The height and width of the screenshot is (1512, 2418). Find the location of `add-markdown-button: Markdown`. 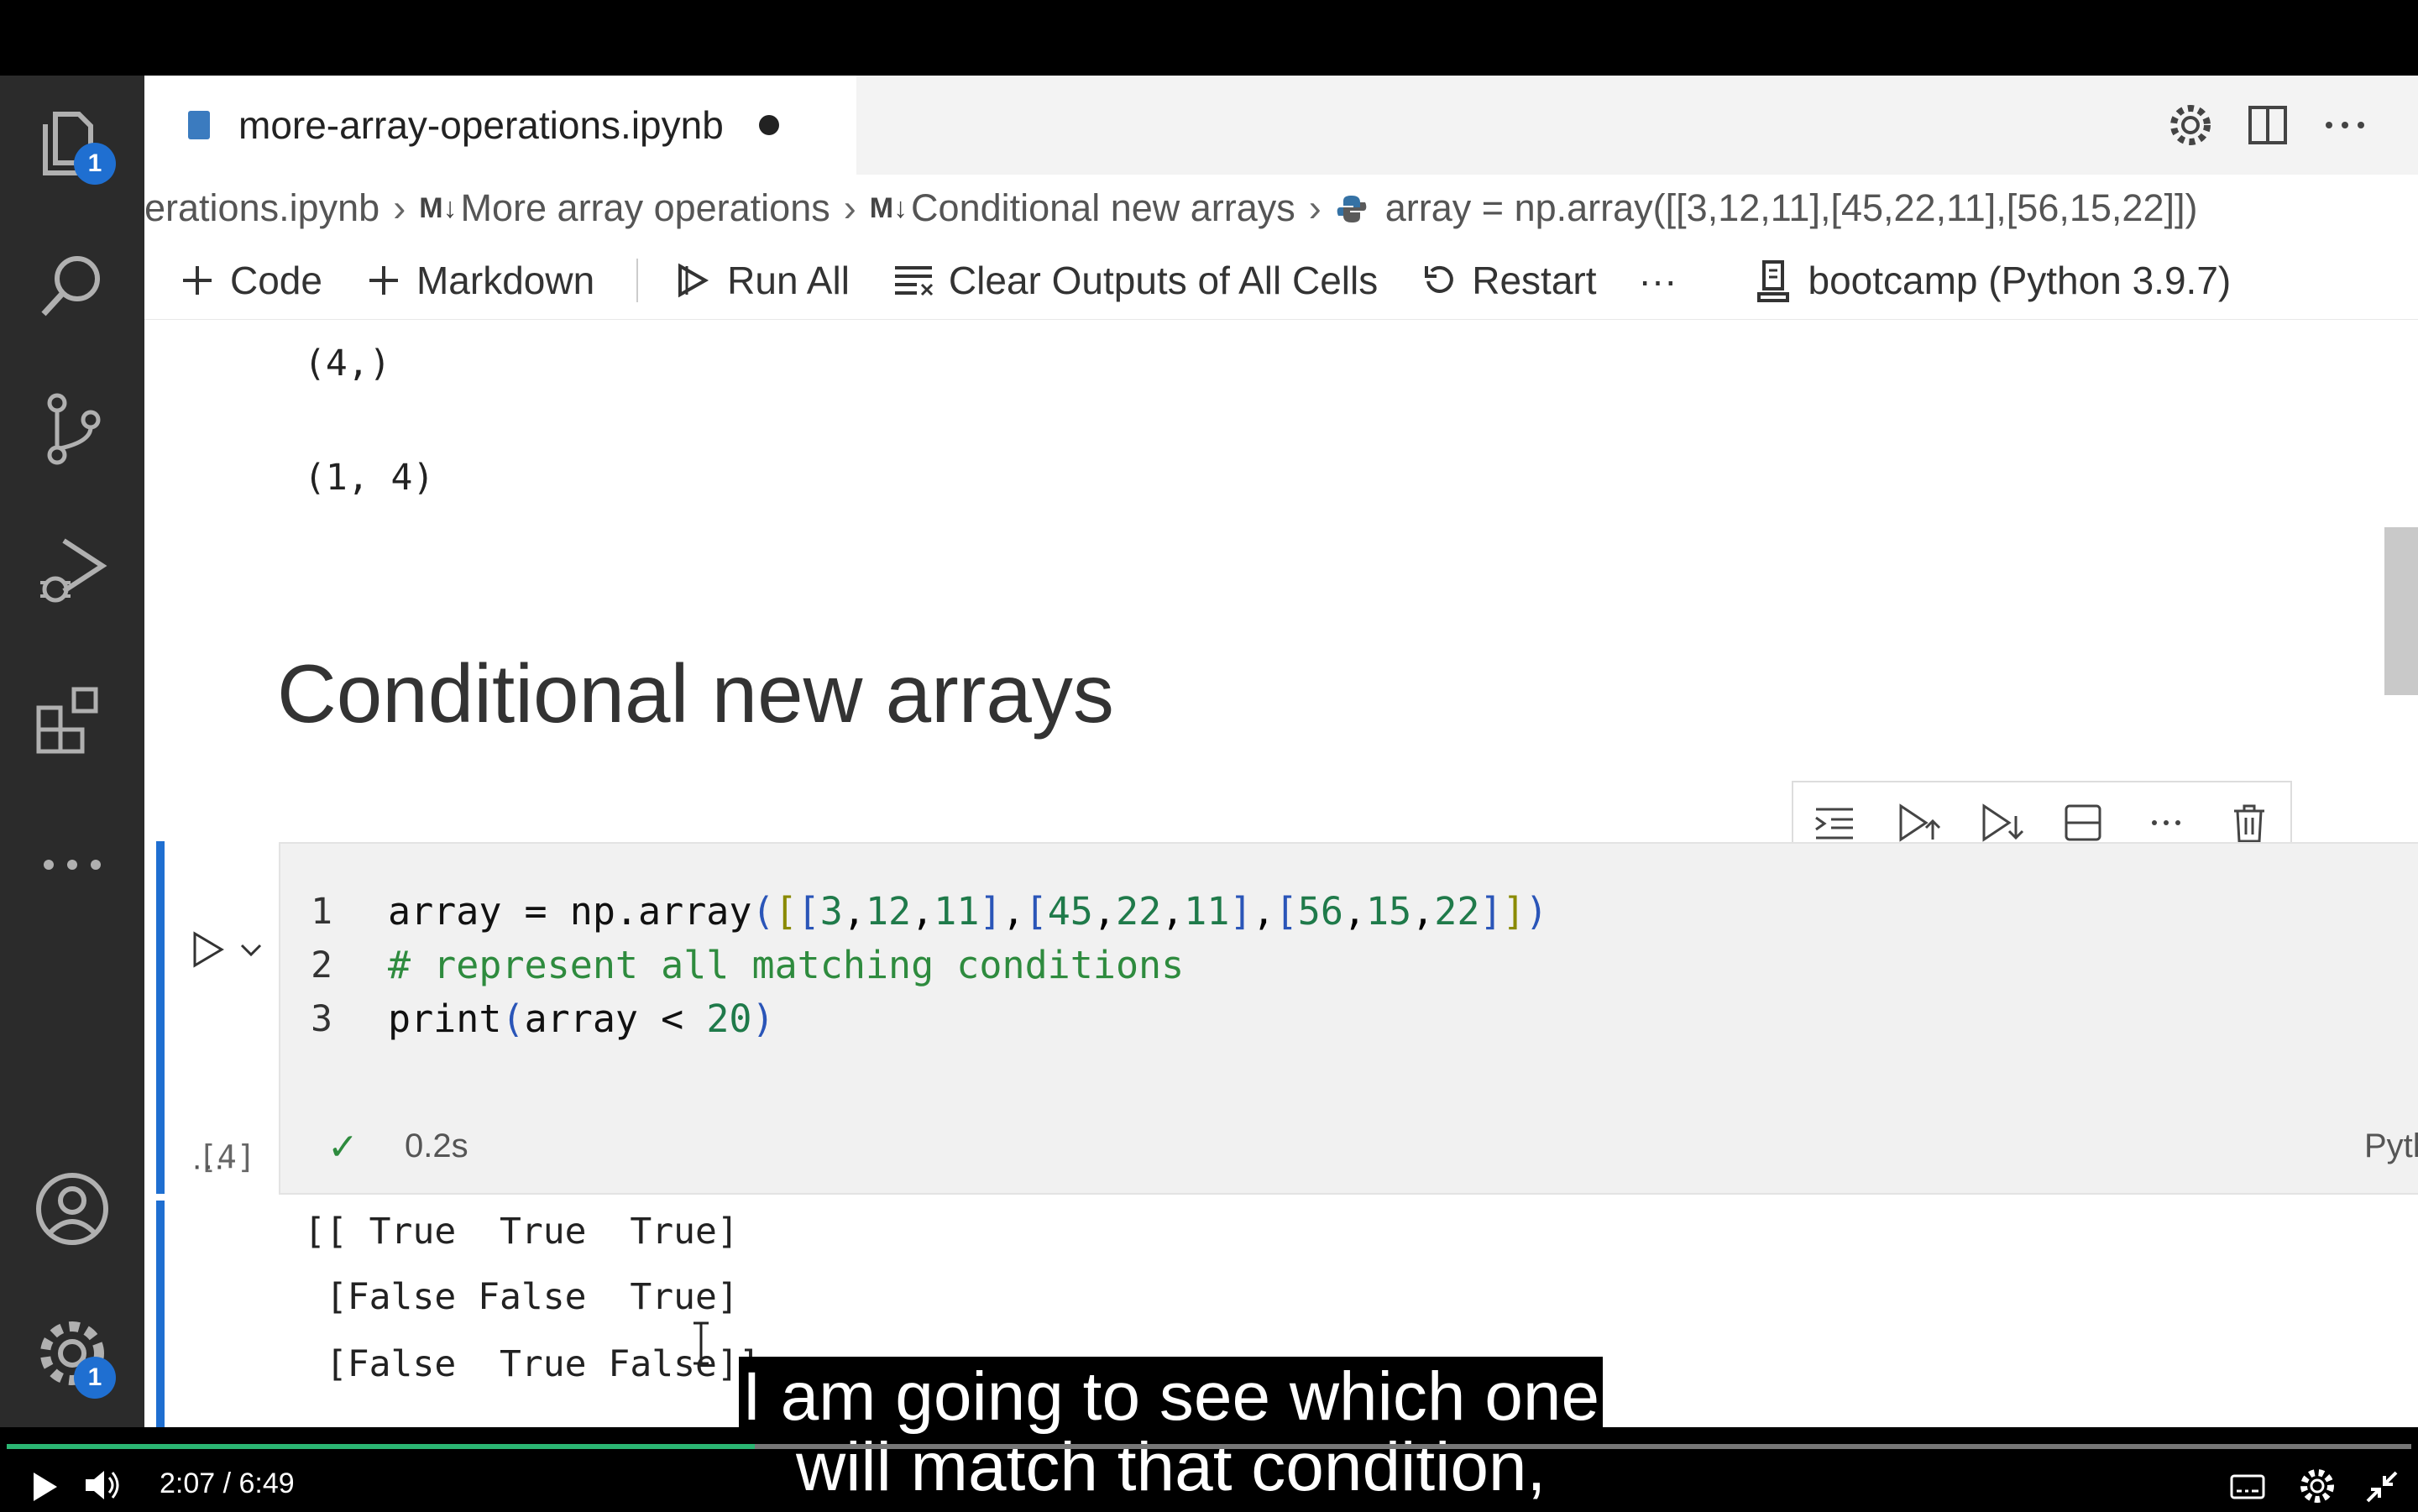

add-markdown-button: Markdown is located at coordinates (479, 280).